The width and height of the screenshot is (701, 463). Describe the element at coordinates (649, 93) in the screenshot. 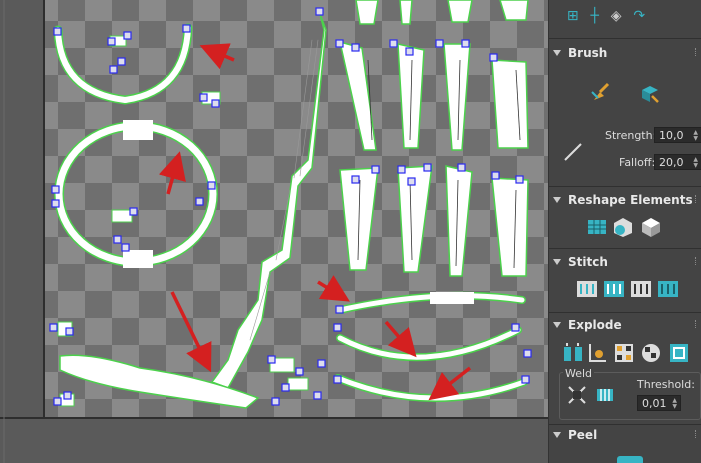

I see `brush-pinch-icon` at that location.